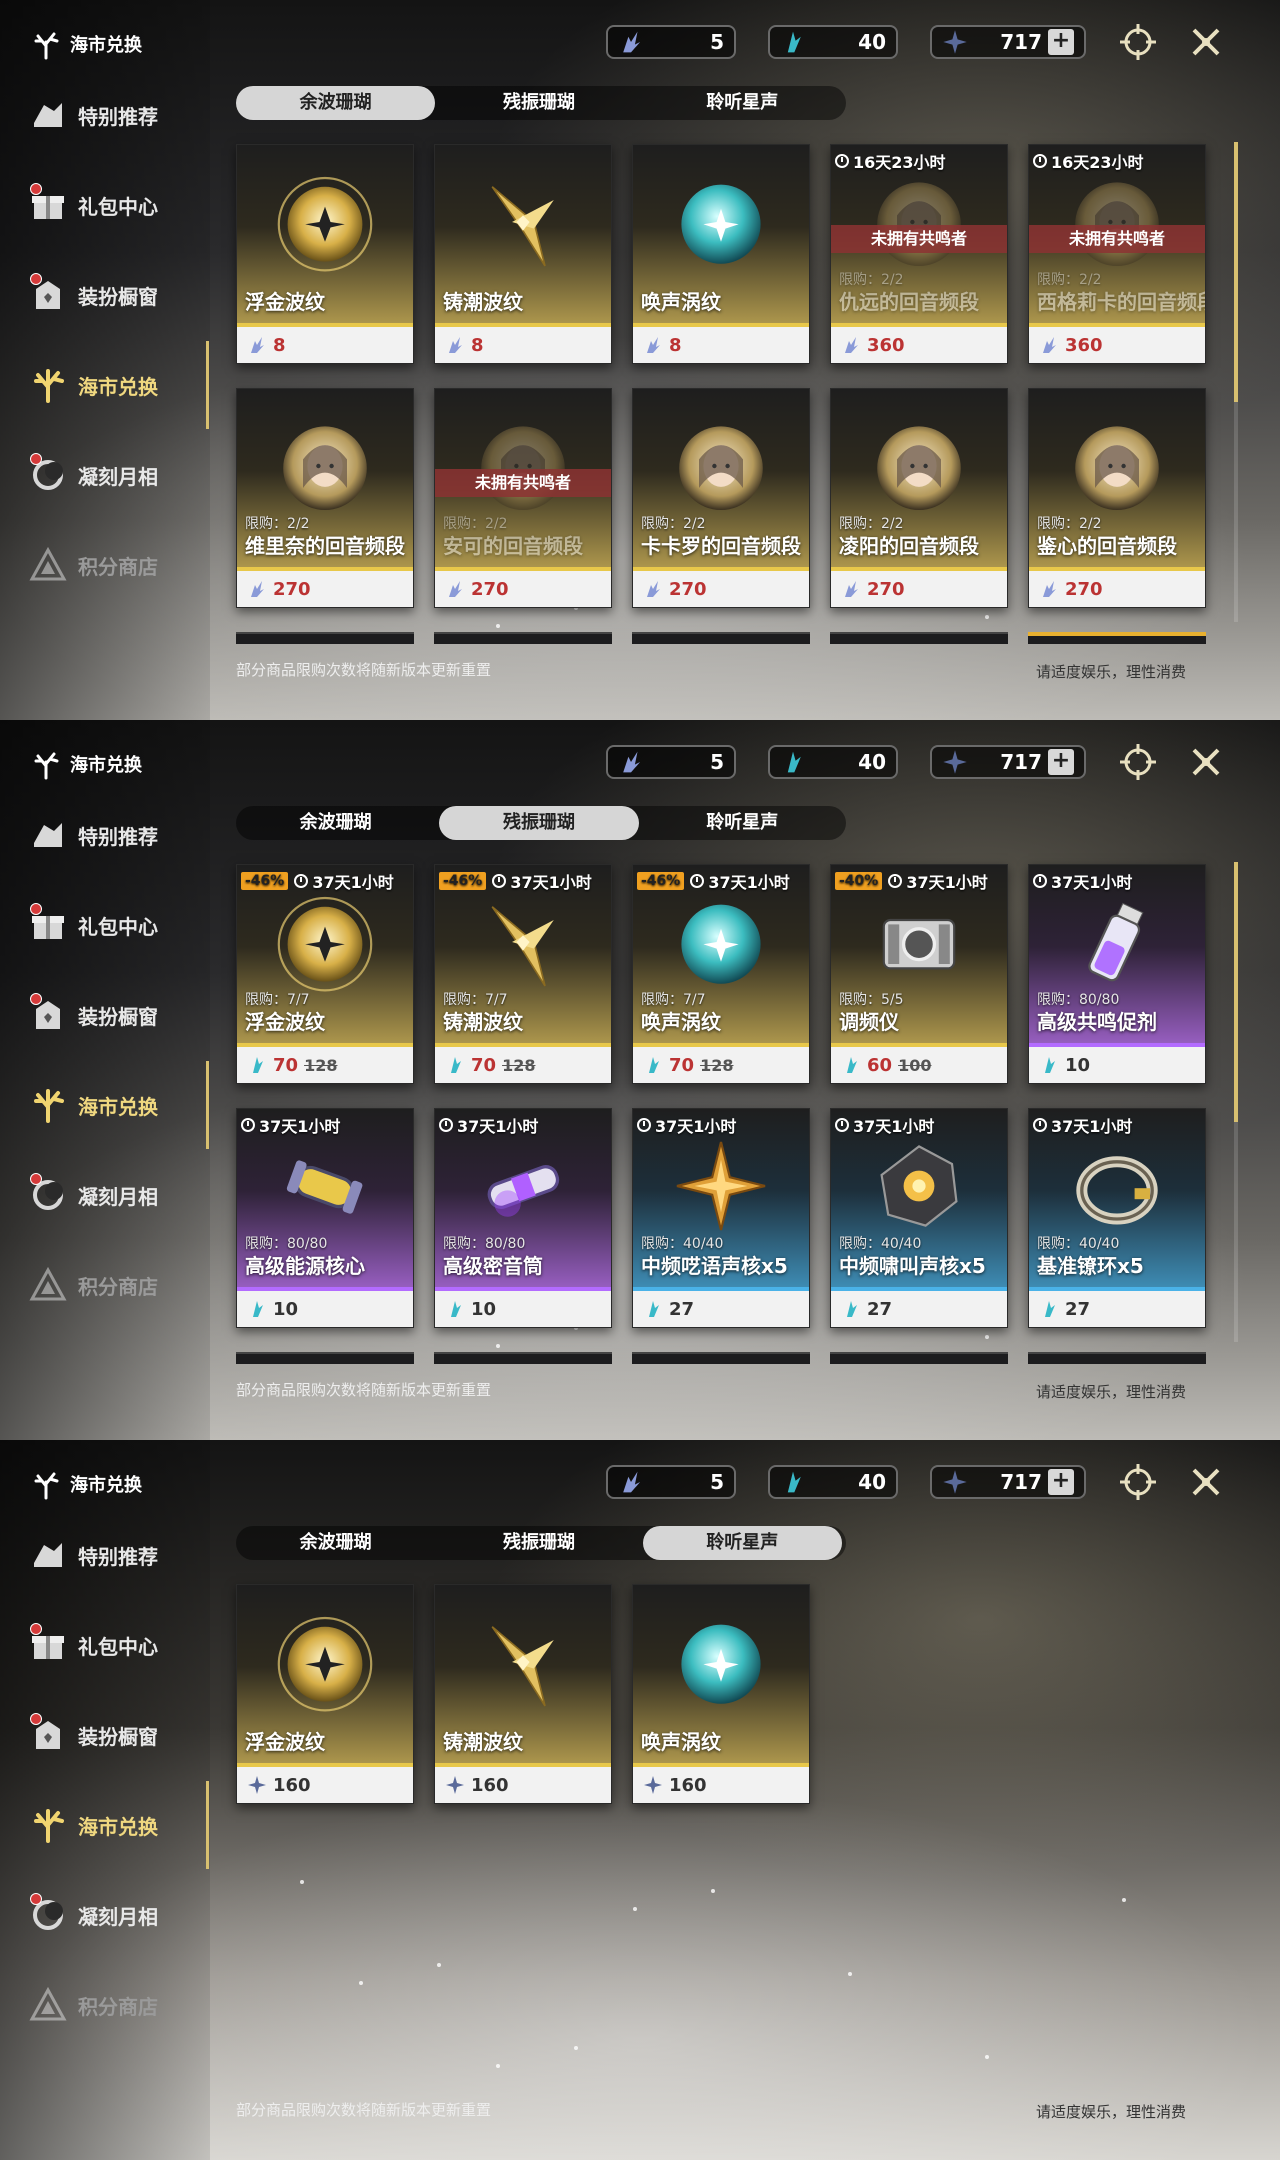 The image size is (1280, 2160). Describe the element at coordinates (523, 974) in the screenshot. I see `shop-item-card: -46% 37天1小时 限购：7/7 铸潮波纹 70 128` at that location.